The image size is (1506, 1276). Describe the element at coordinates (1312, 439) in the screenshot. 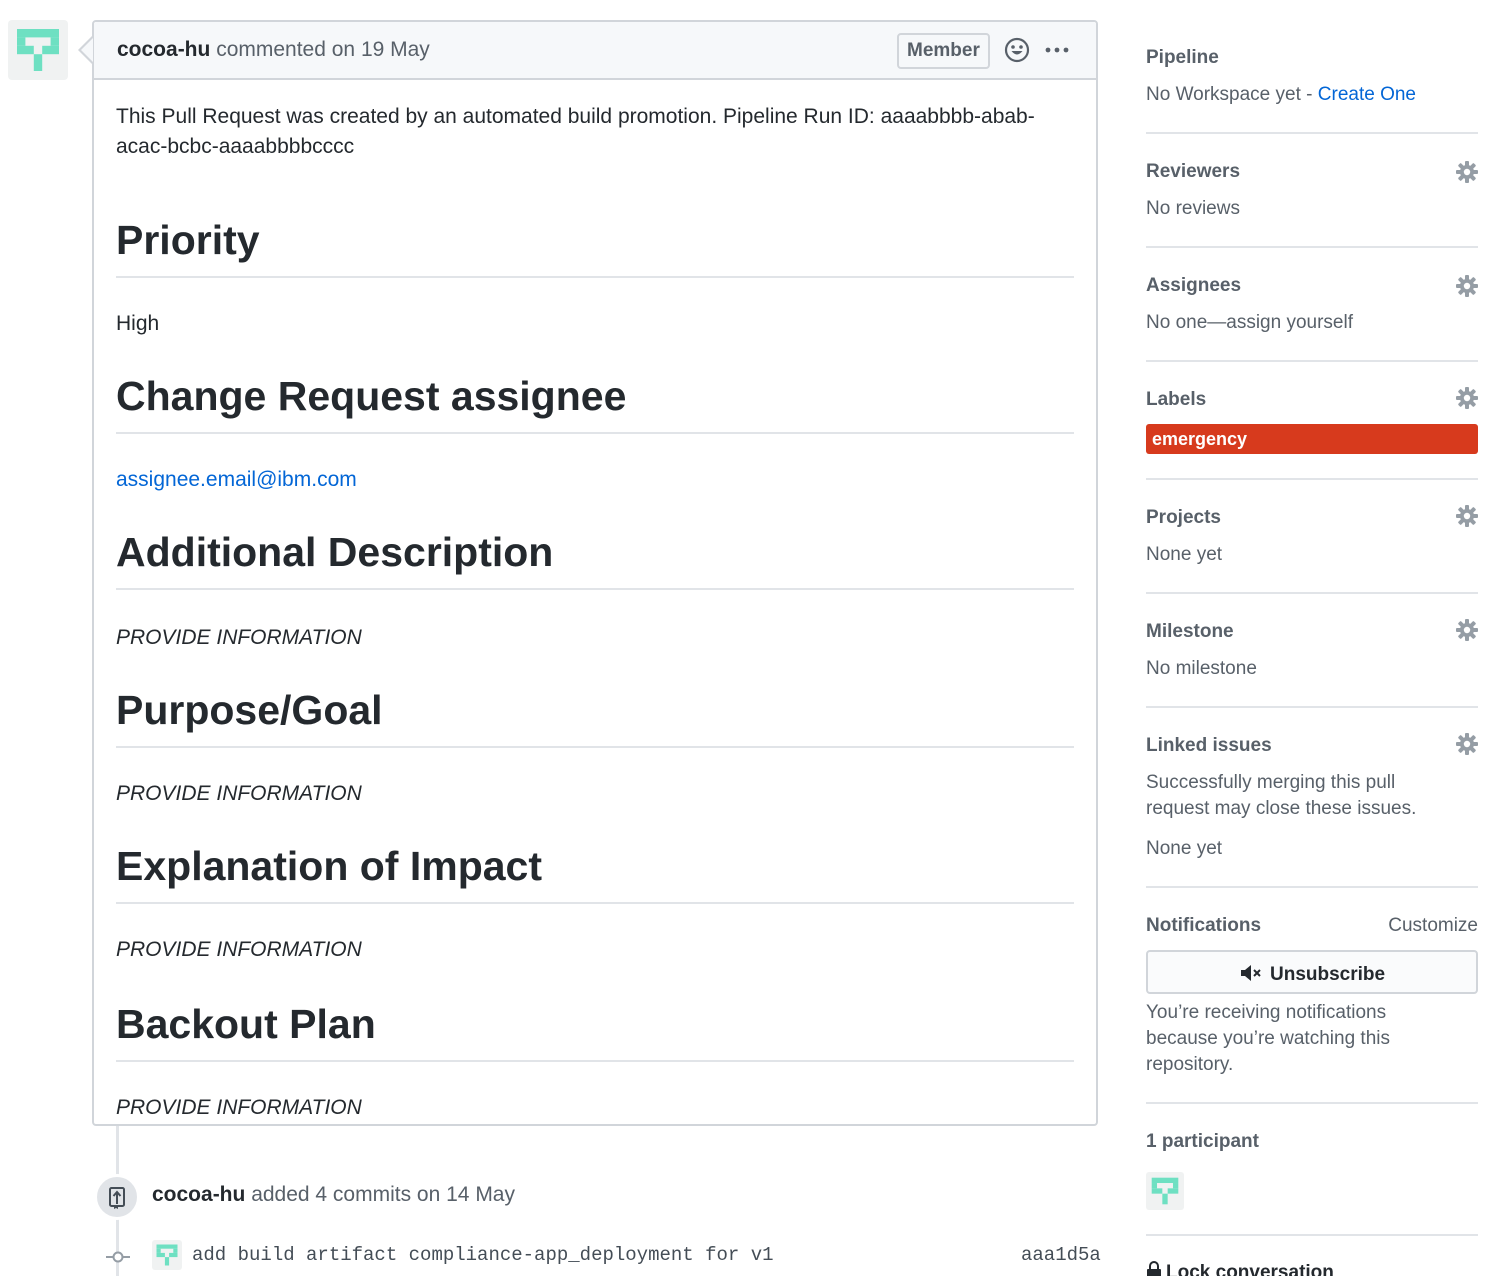

I see `label-emergency: emergency` at that location.